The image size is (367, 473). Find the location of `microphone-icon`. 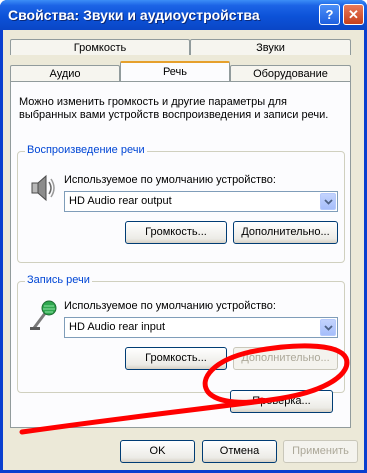

microphone-icon is located at coordinates (43, 315).